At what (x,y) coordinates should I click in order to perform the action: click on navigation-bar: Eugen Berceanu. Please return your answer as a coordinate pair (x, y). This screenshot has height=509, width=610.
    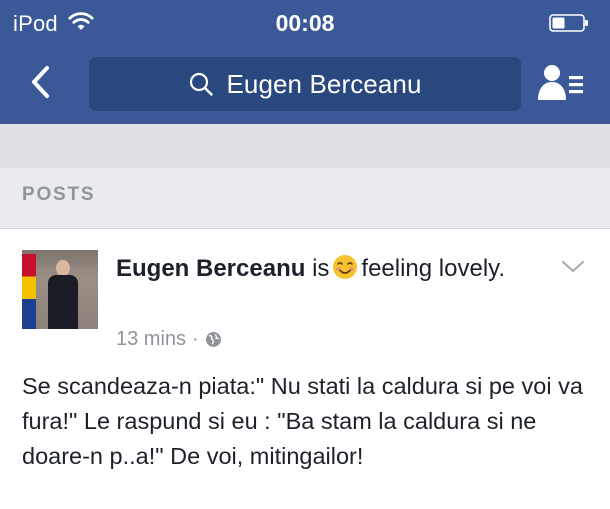
    Looking at the image, I should click on (305, 83).